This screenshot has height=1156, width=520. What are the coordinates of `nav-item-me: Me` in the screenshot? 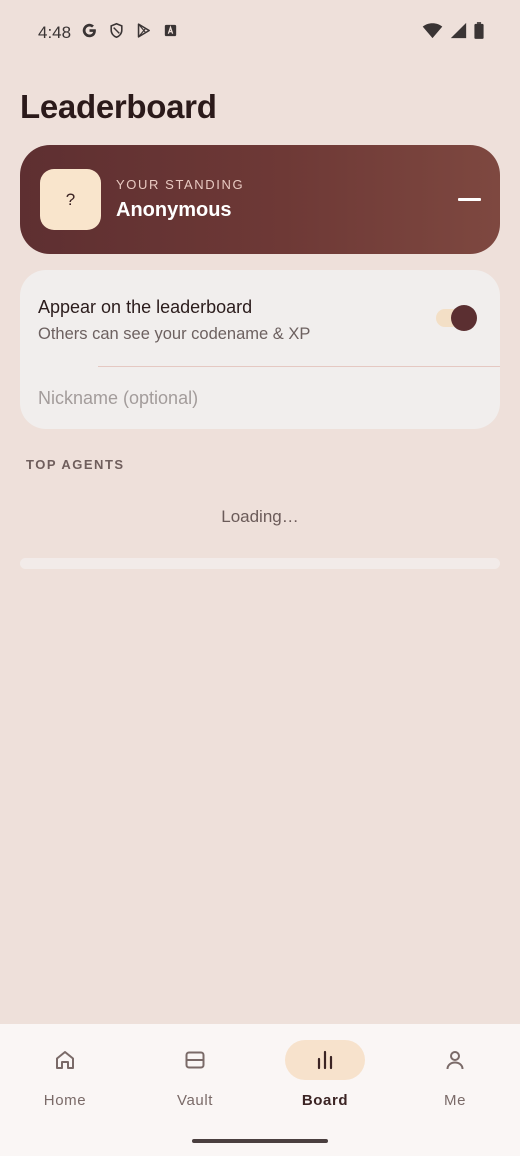 It's located at (455, 1085).